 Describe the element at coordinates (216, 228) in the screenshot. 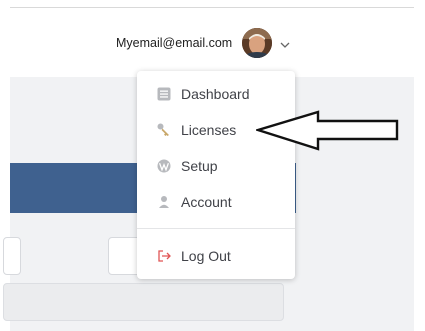

I see `menu-divider` at that location.